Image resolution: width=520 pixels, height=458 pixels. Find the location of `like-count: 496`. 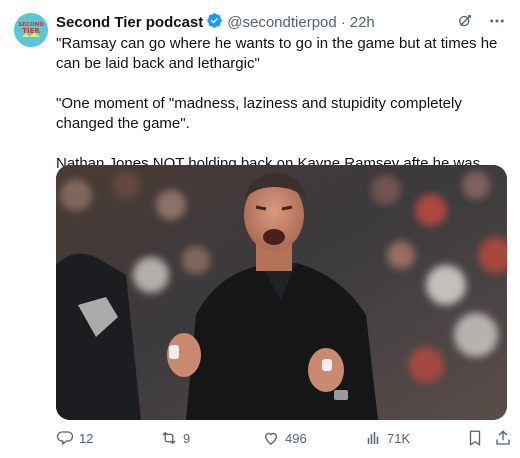

like-count: 496 is located at coordinates (296, 438).